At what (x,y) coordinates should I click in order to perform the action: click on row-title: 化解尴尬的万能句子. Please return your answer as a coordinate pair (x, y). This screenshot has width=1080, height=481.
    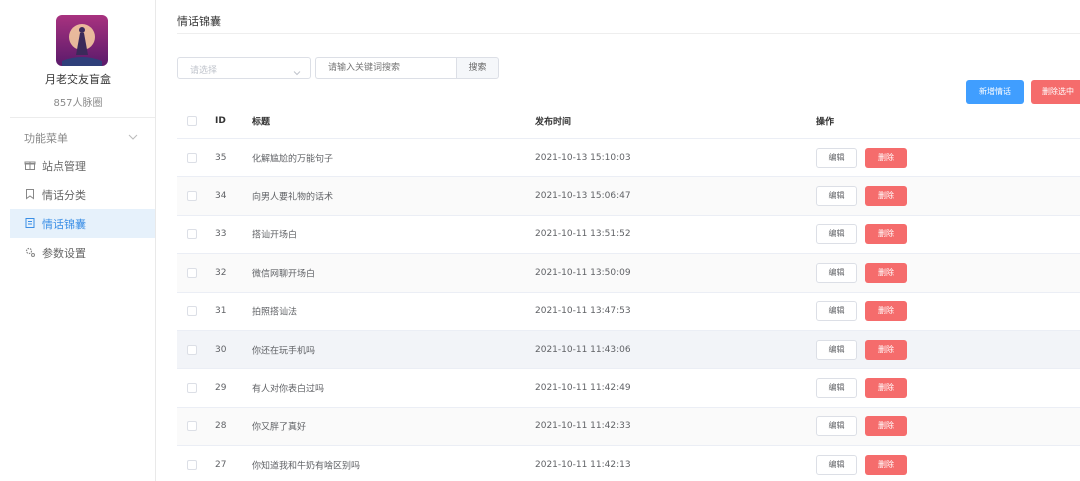
    Looking at the image, I should click on (293, 159).